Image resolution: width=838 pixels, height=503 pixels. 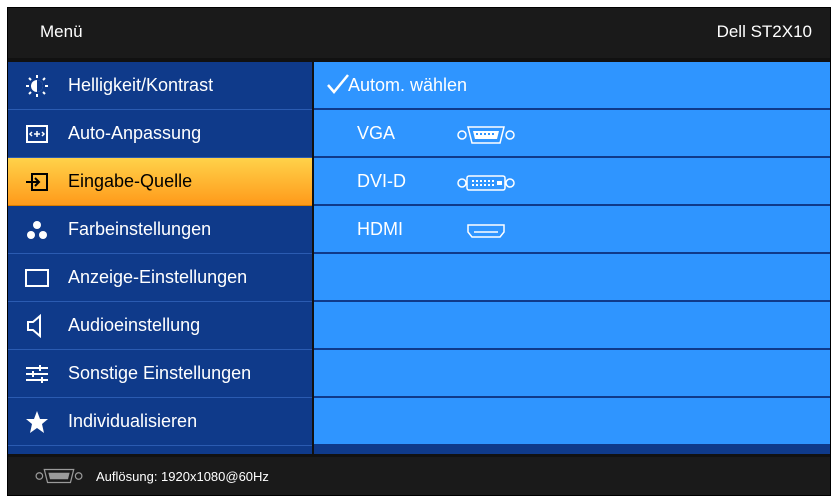 I want to click on option-label: DVI-D, so click(x=381, y=181).